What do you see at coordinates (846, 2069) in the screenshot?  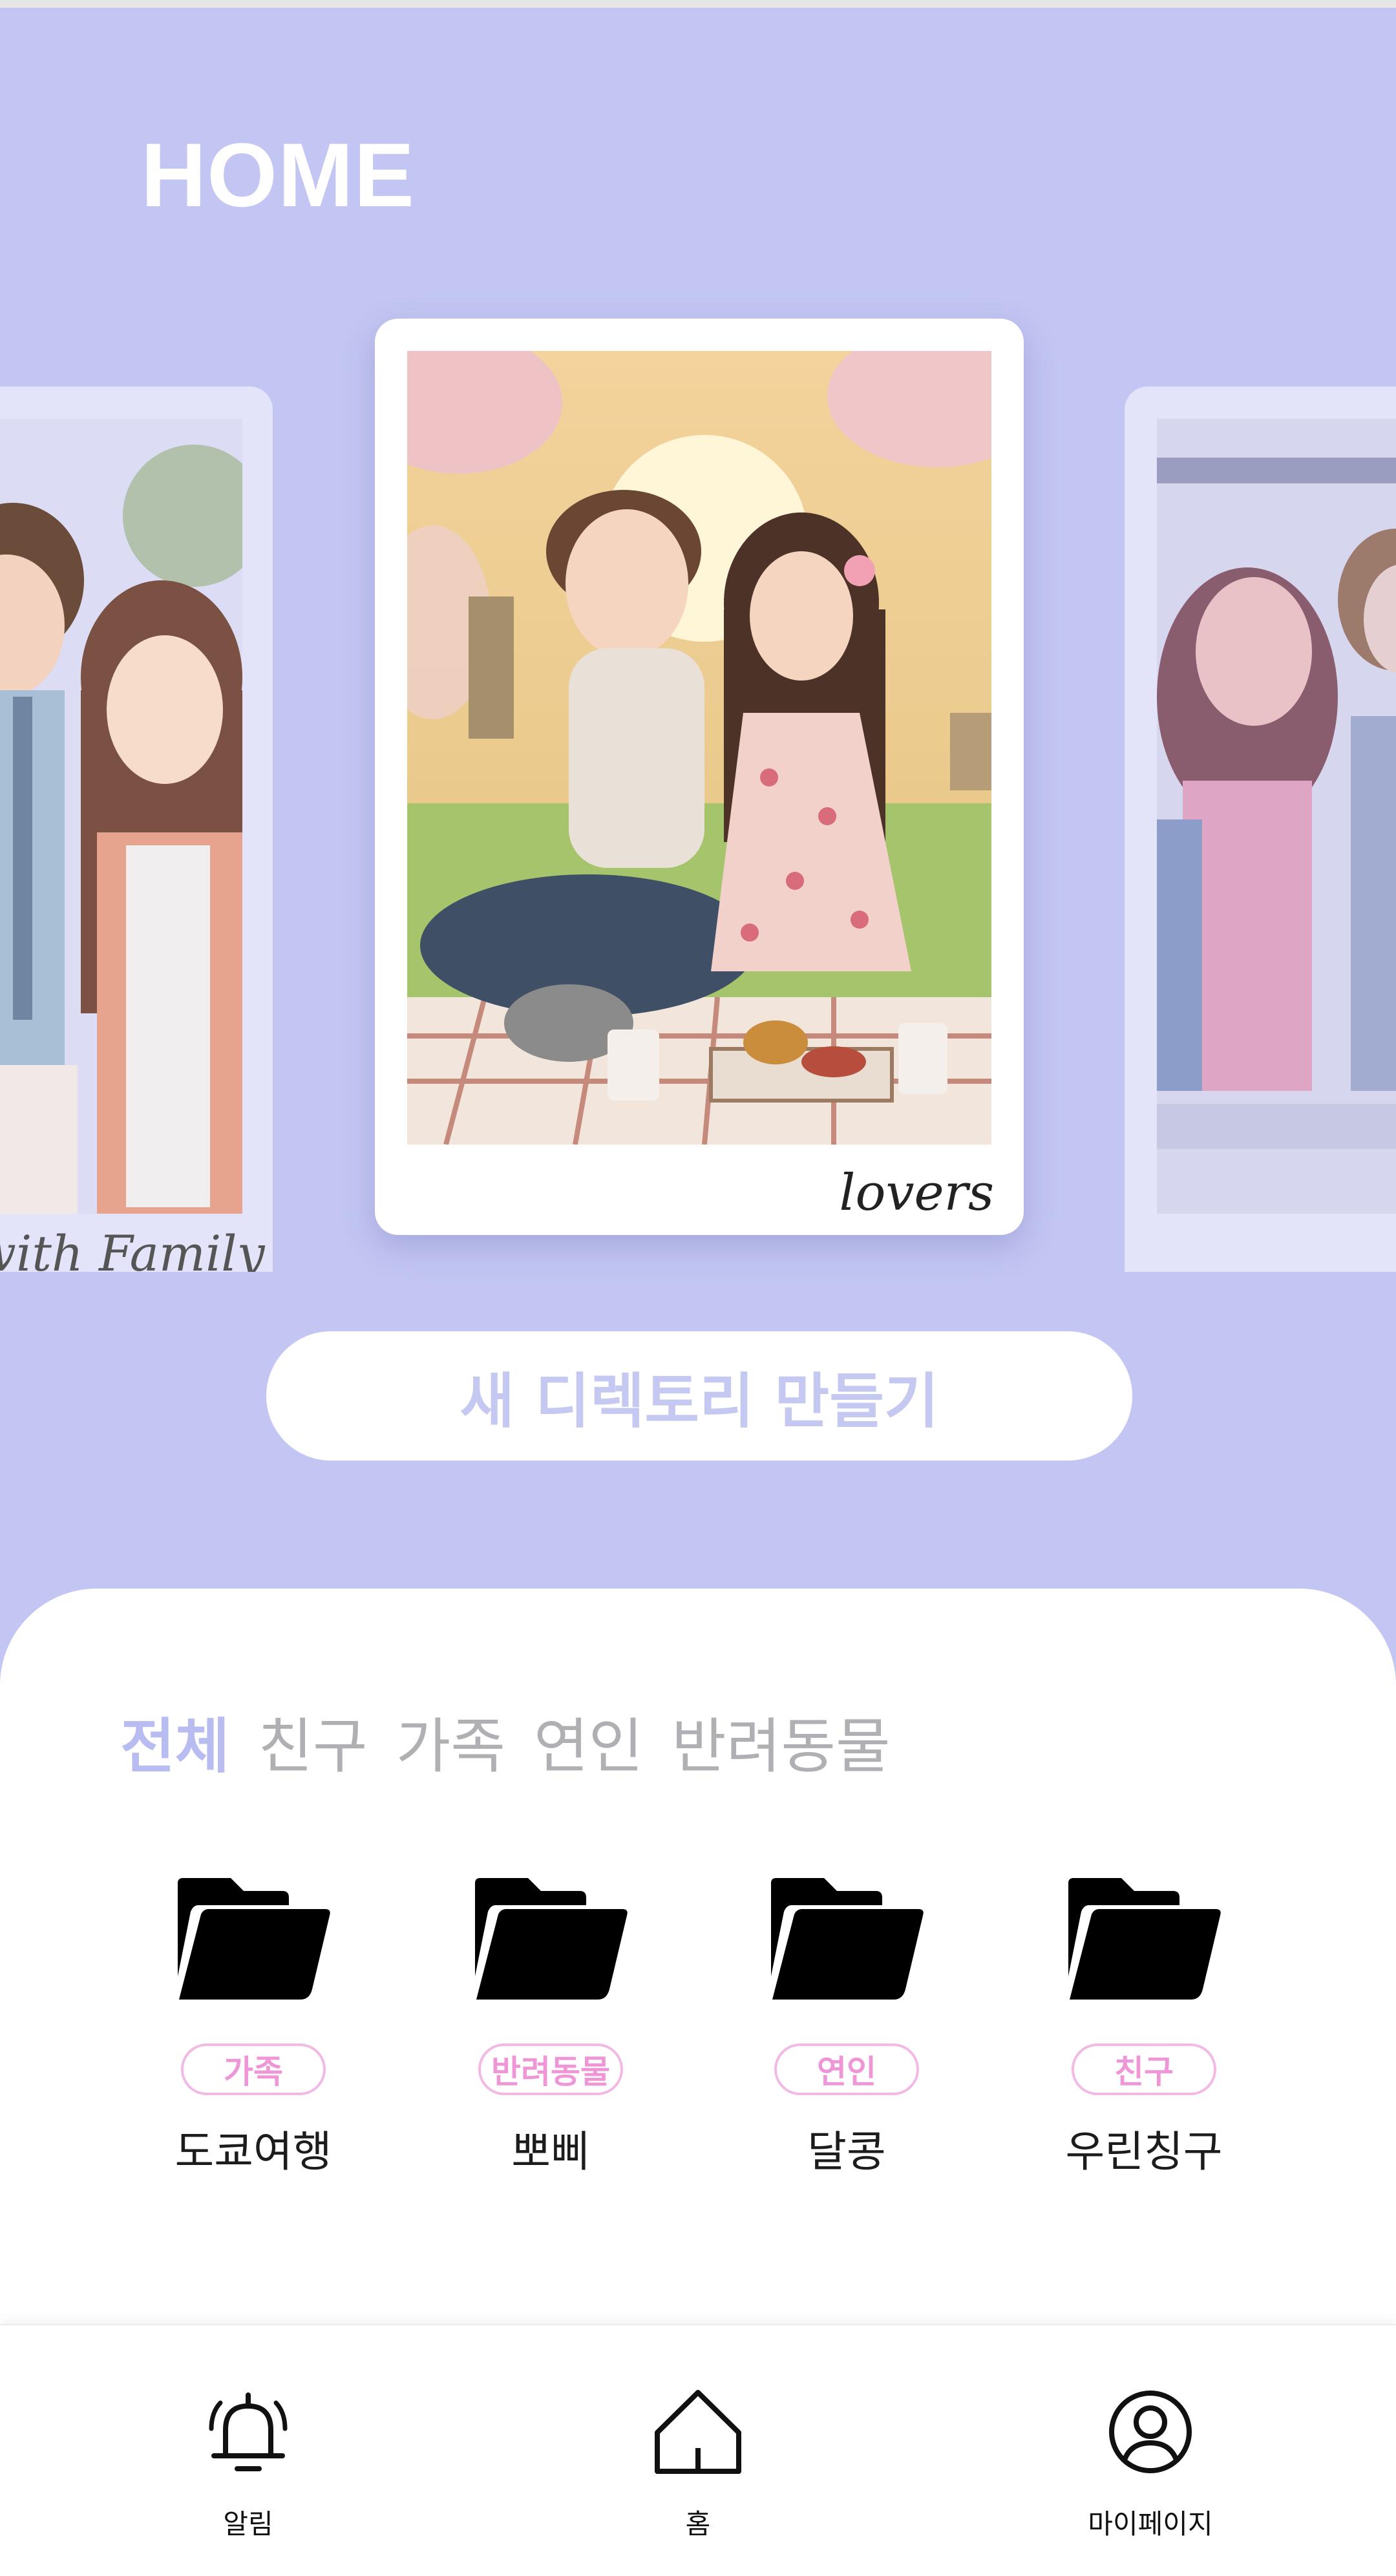 I see `folder-tag: 연인` at bounding box center [846, 2069].